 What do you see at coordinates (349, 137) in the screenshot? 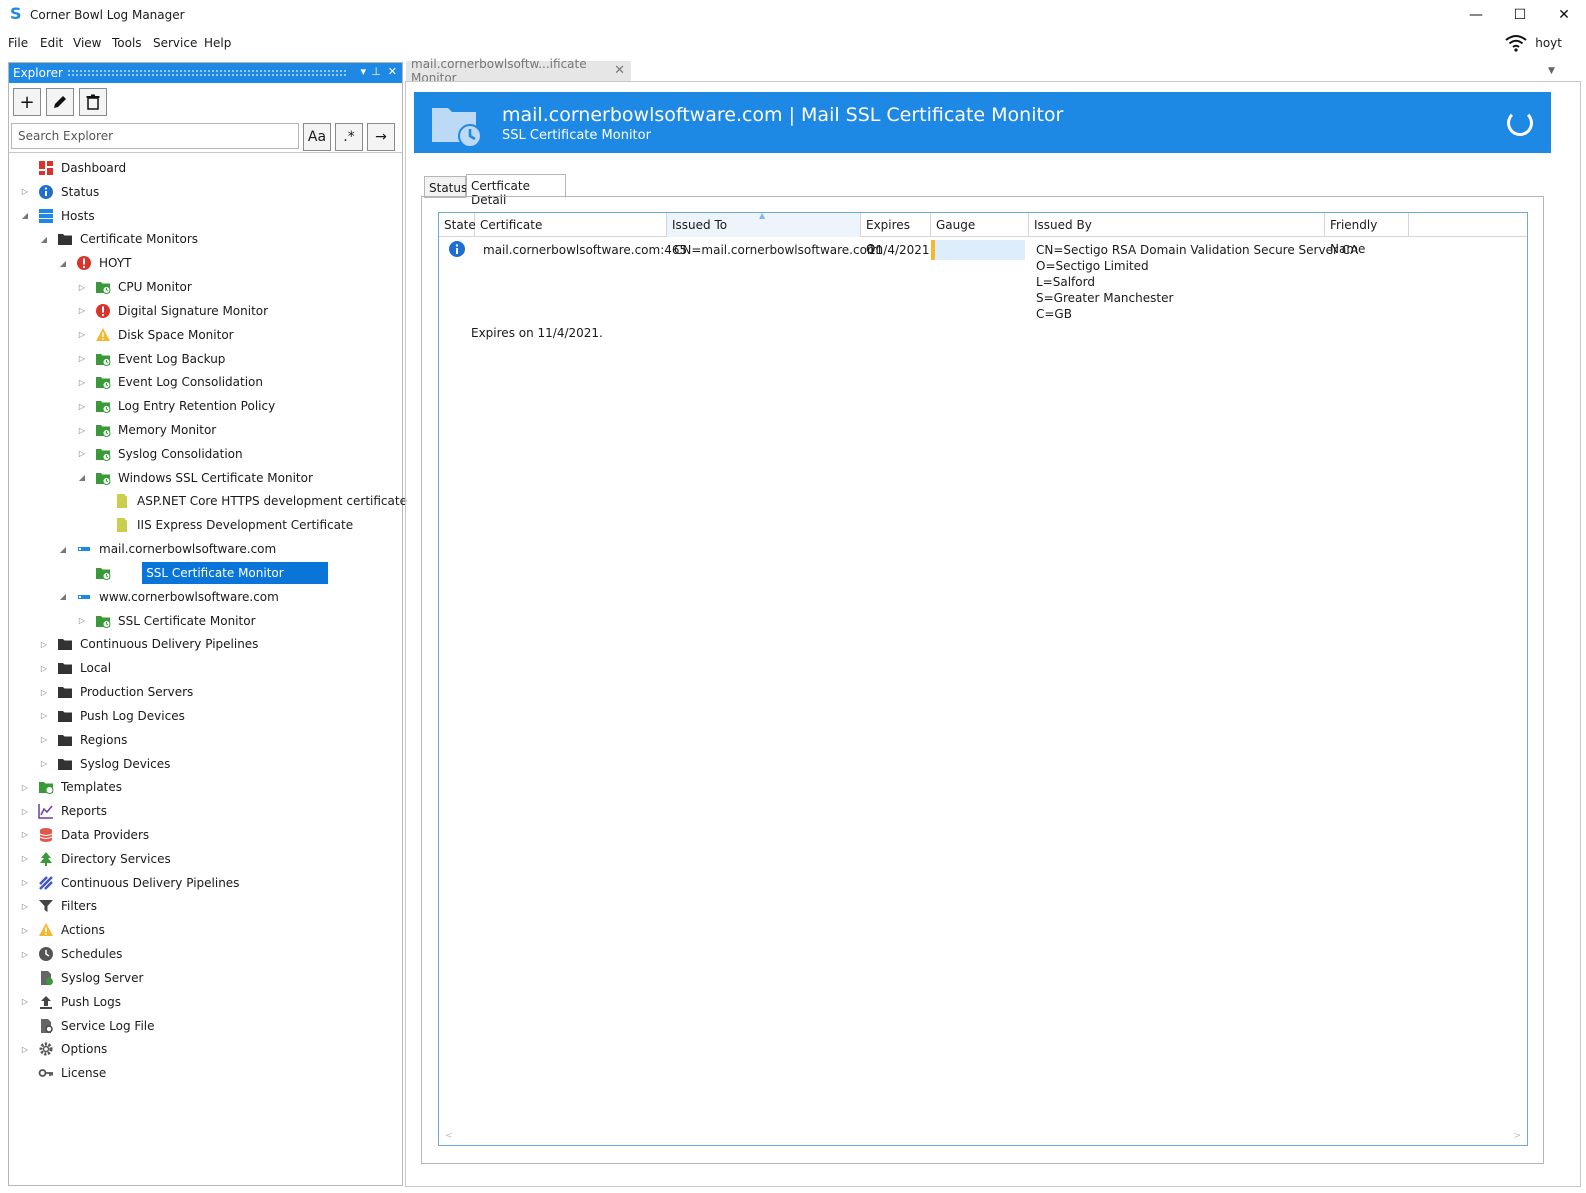
I see `regex-button: .*` at bounding box center [349, 137].